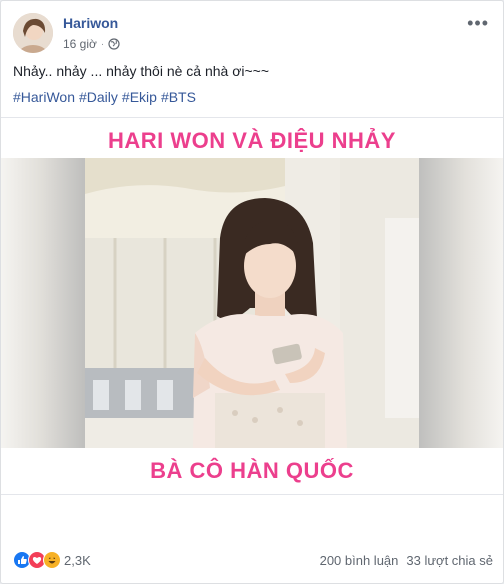 This screenshot has height=584, width=504. I want to click on post-stats: 200 bình luận 33 lượt chia sẻ, so click(406, 560).